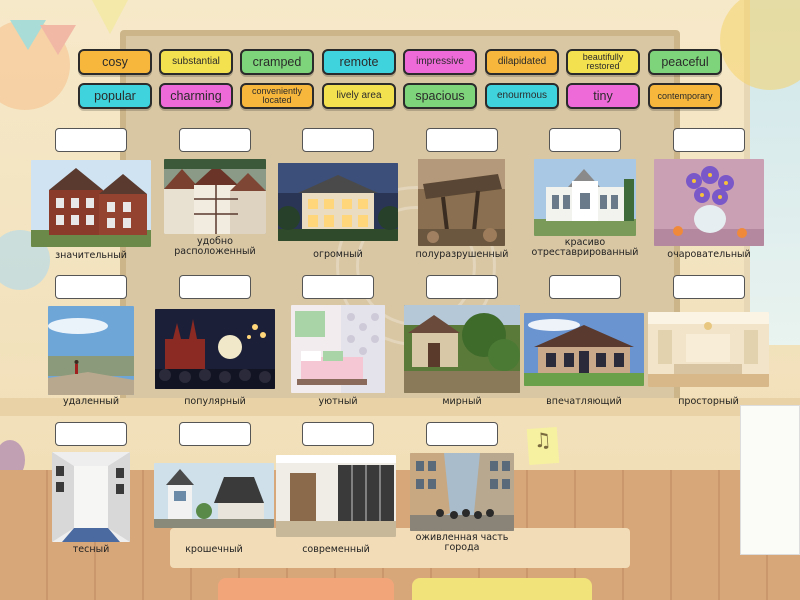 The image size is (800, 600). What do you see at coordinates (338, 254) in the screenshot?
I see `card-caption: огромный` at bounding box center [338, 254].